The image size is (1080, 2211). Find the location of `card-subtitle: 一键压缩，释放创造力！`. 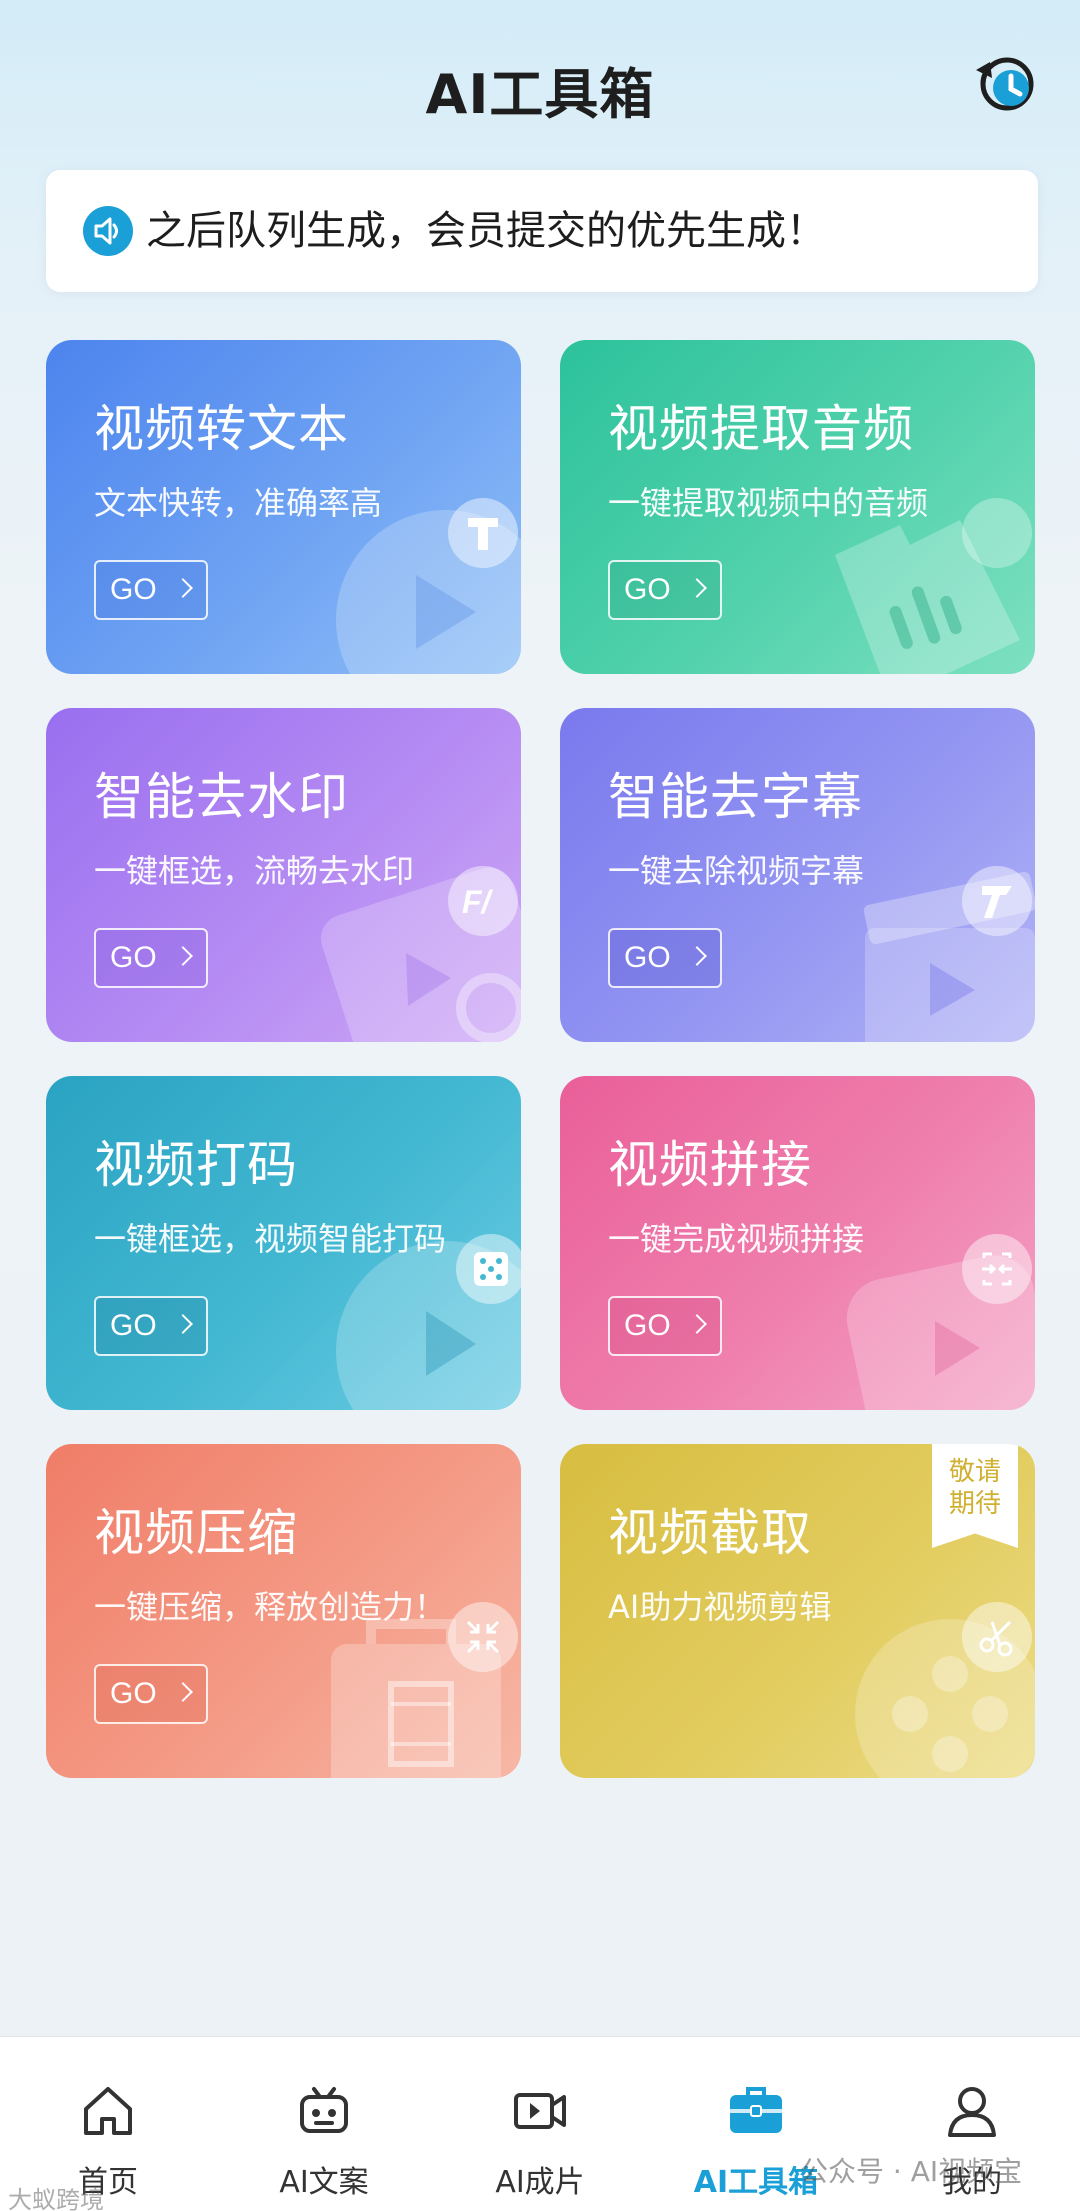

card-subtitle: 一键压缩，释放创造力！ is located at coordinates (270, 1607).